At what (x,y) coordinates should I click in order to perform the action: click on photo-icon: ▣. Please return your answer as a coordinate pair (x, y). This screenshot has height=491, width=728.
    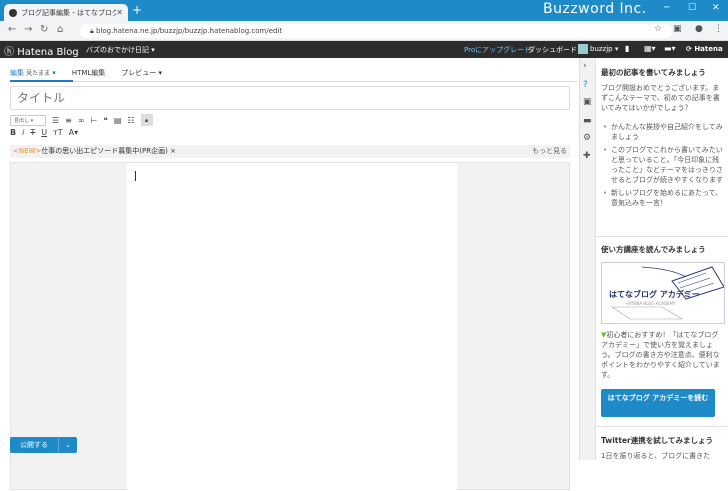
    Looking at the image, I should click on (587, 102).